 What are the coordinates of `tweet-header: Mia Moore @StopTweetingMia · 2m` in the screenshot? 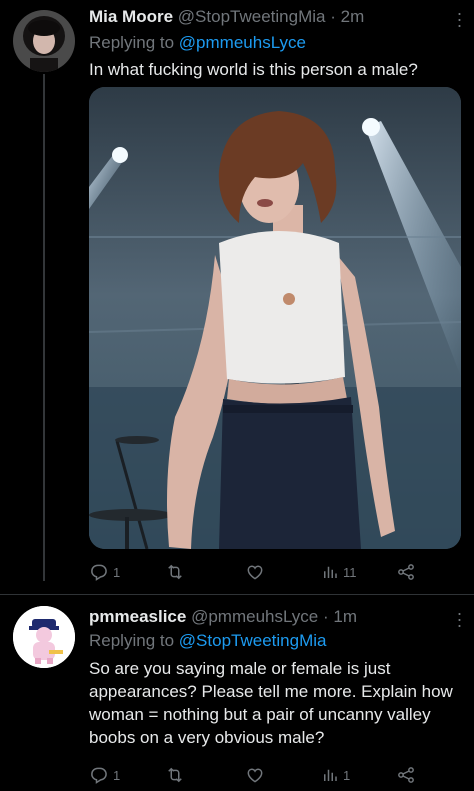 It's located at (226, 17).